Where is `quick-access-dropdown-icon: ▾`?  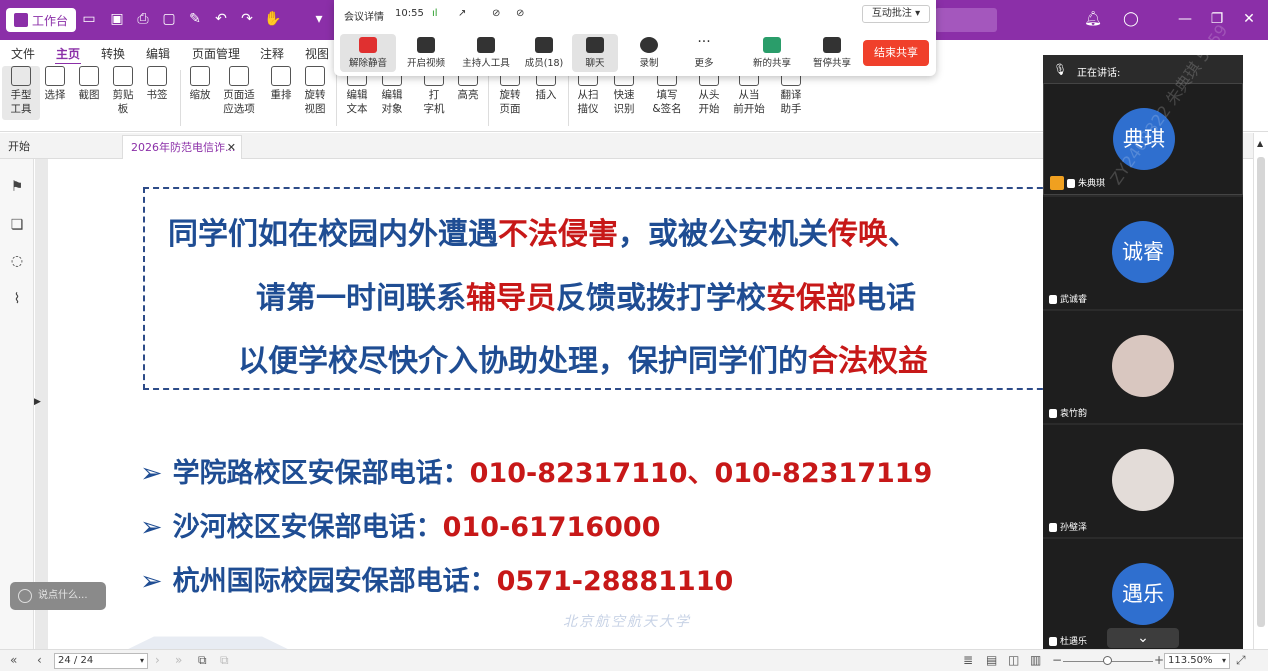 quick-access-dropdown-icon: ▾ is located at coordinates (319, 19).